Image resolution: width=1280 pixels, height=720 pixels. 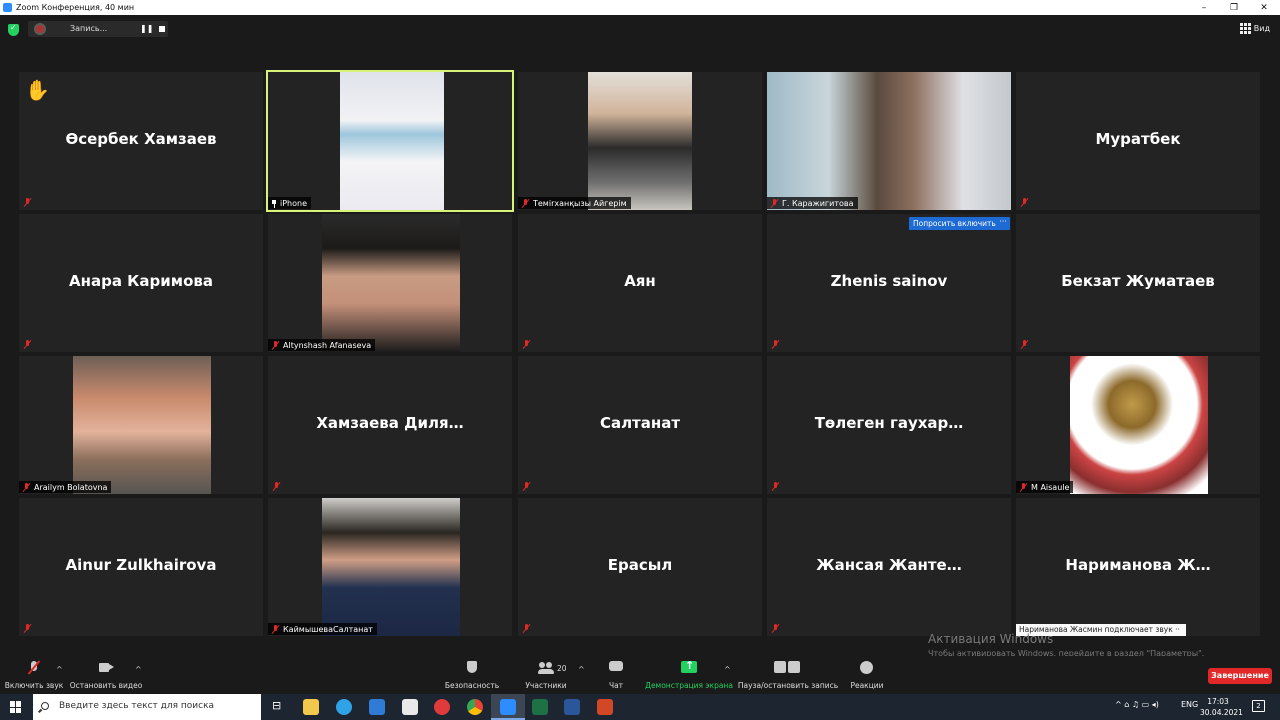 I want to click on unmute-button: Включить звук, so click(x=34, y=675).